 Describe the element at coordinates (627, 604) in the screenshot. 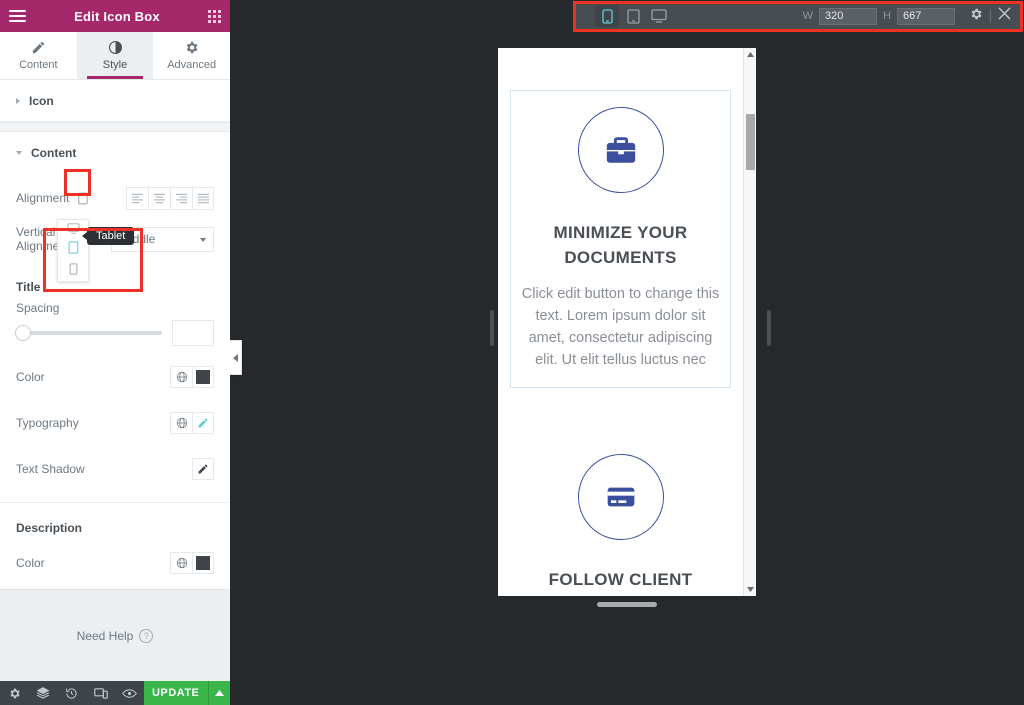

I see `resize-handle-bottom` at that location.